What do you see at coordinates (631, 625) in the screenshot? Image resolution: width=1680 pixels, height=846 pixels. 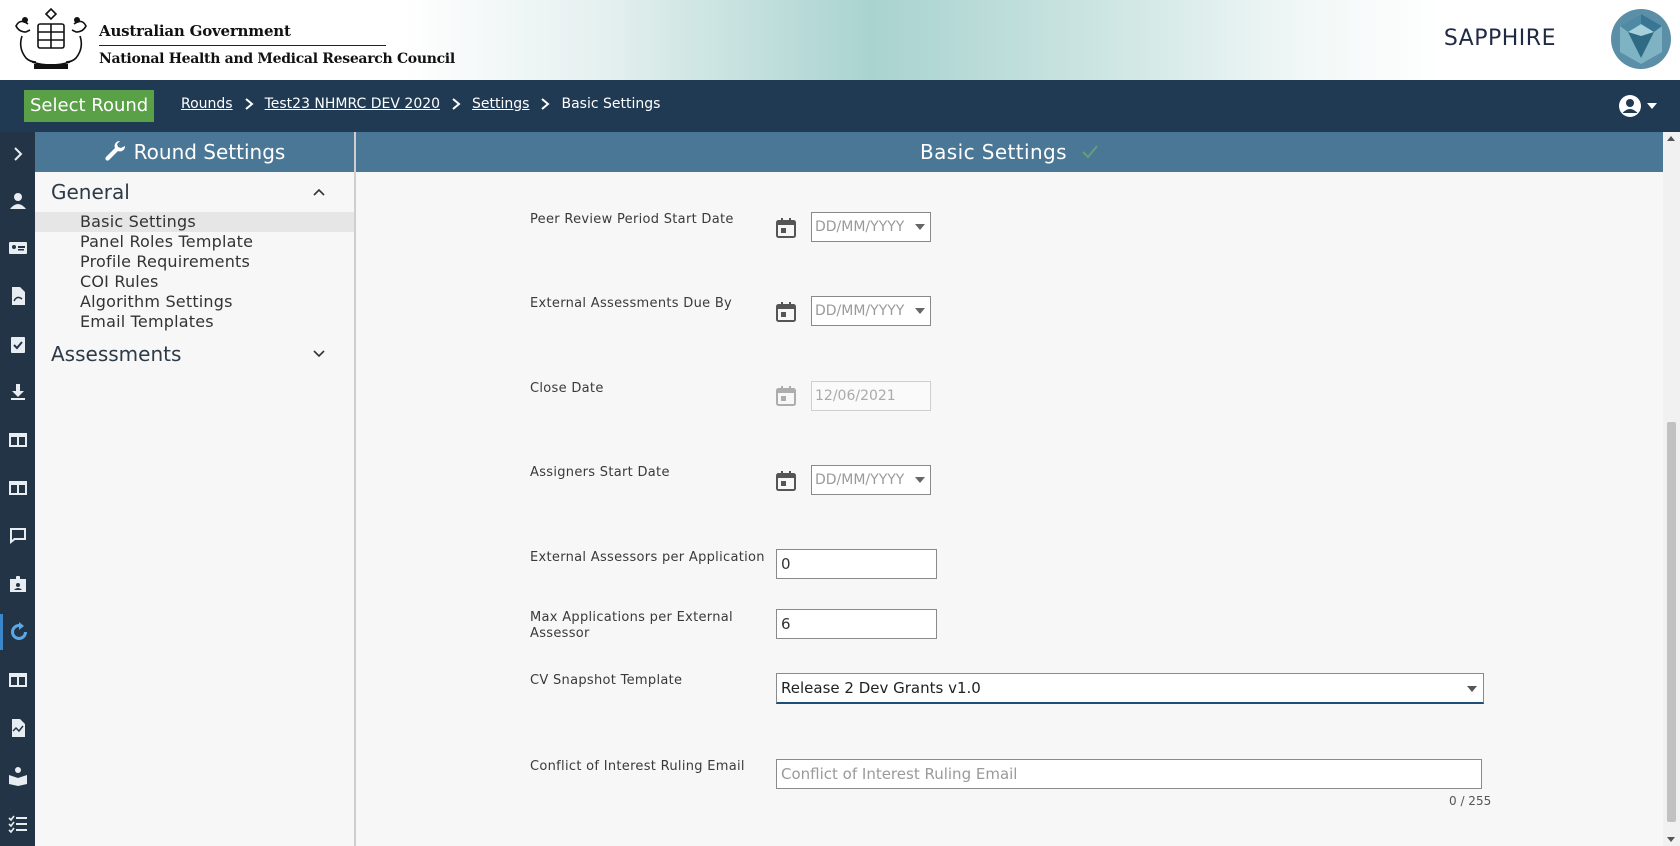 I see `max-apps-label: Max Applications per External Assessor` at bounding box center [631, 625].